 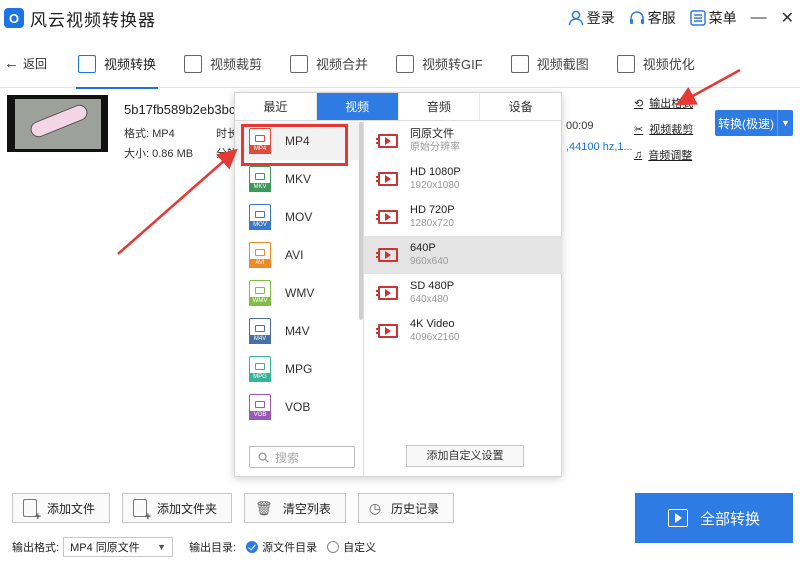 What do you see at coordinates (299, 293) in the screenshot?
I see `format-item-wmv: WMV WMV` at bounding box center [299, 293].